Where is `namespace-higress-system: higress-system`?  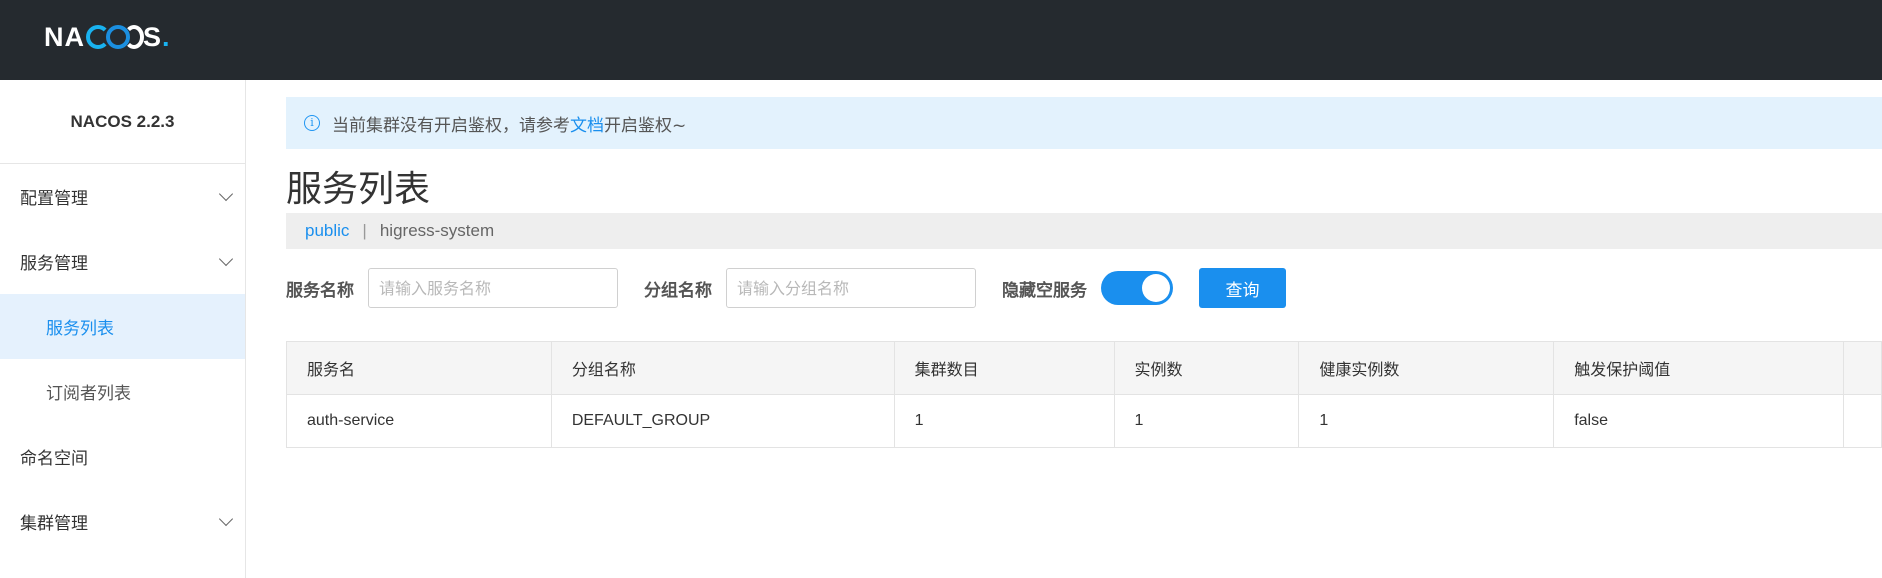 namespace-higress-system: higress-system is located at coordinates (437, 231).